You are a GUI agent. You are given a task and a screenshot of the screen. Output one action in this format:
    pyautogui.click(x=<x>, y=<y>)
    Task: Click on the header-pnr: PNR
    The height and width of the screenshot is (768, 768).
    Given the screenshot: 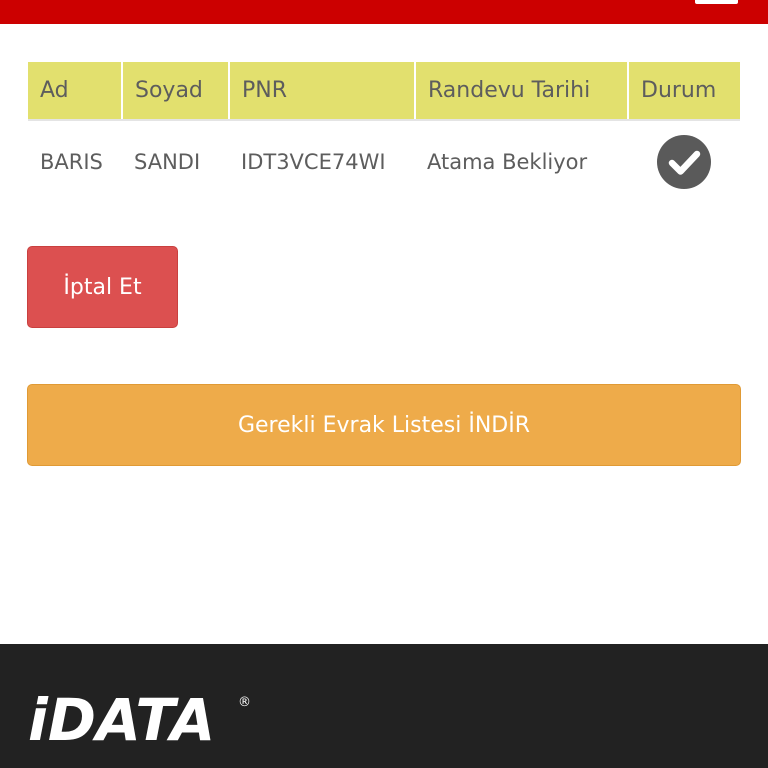 What is the action you would take?
    pyautogui.click(x=322, y=91)
    